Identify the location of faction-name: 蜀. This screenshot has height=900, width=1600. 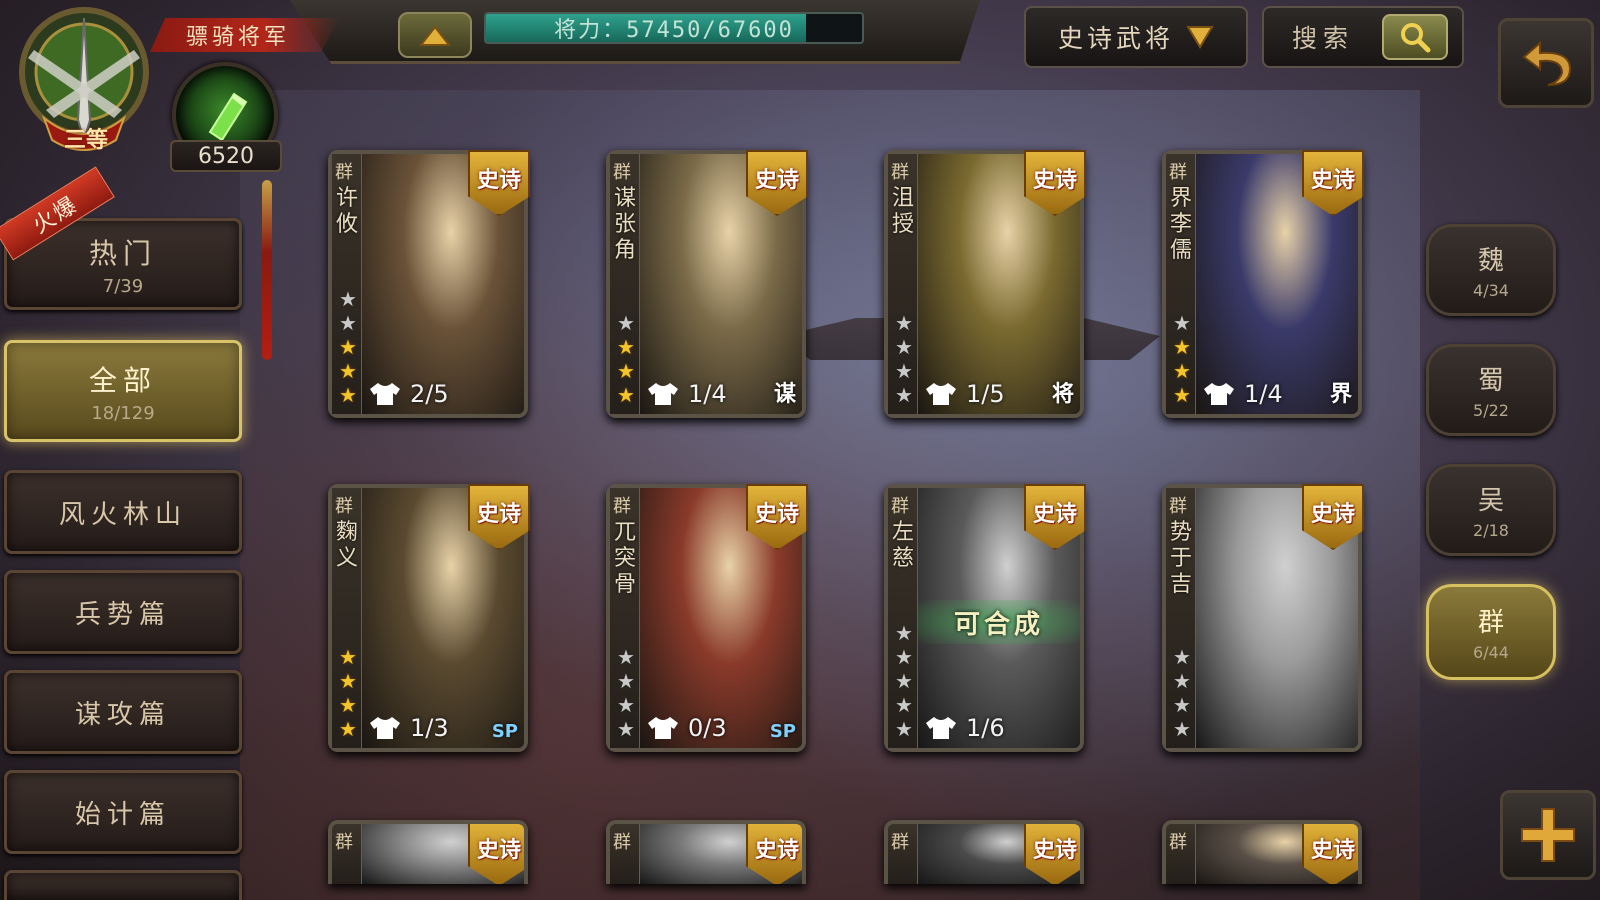
(1490, 381).